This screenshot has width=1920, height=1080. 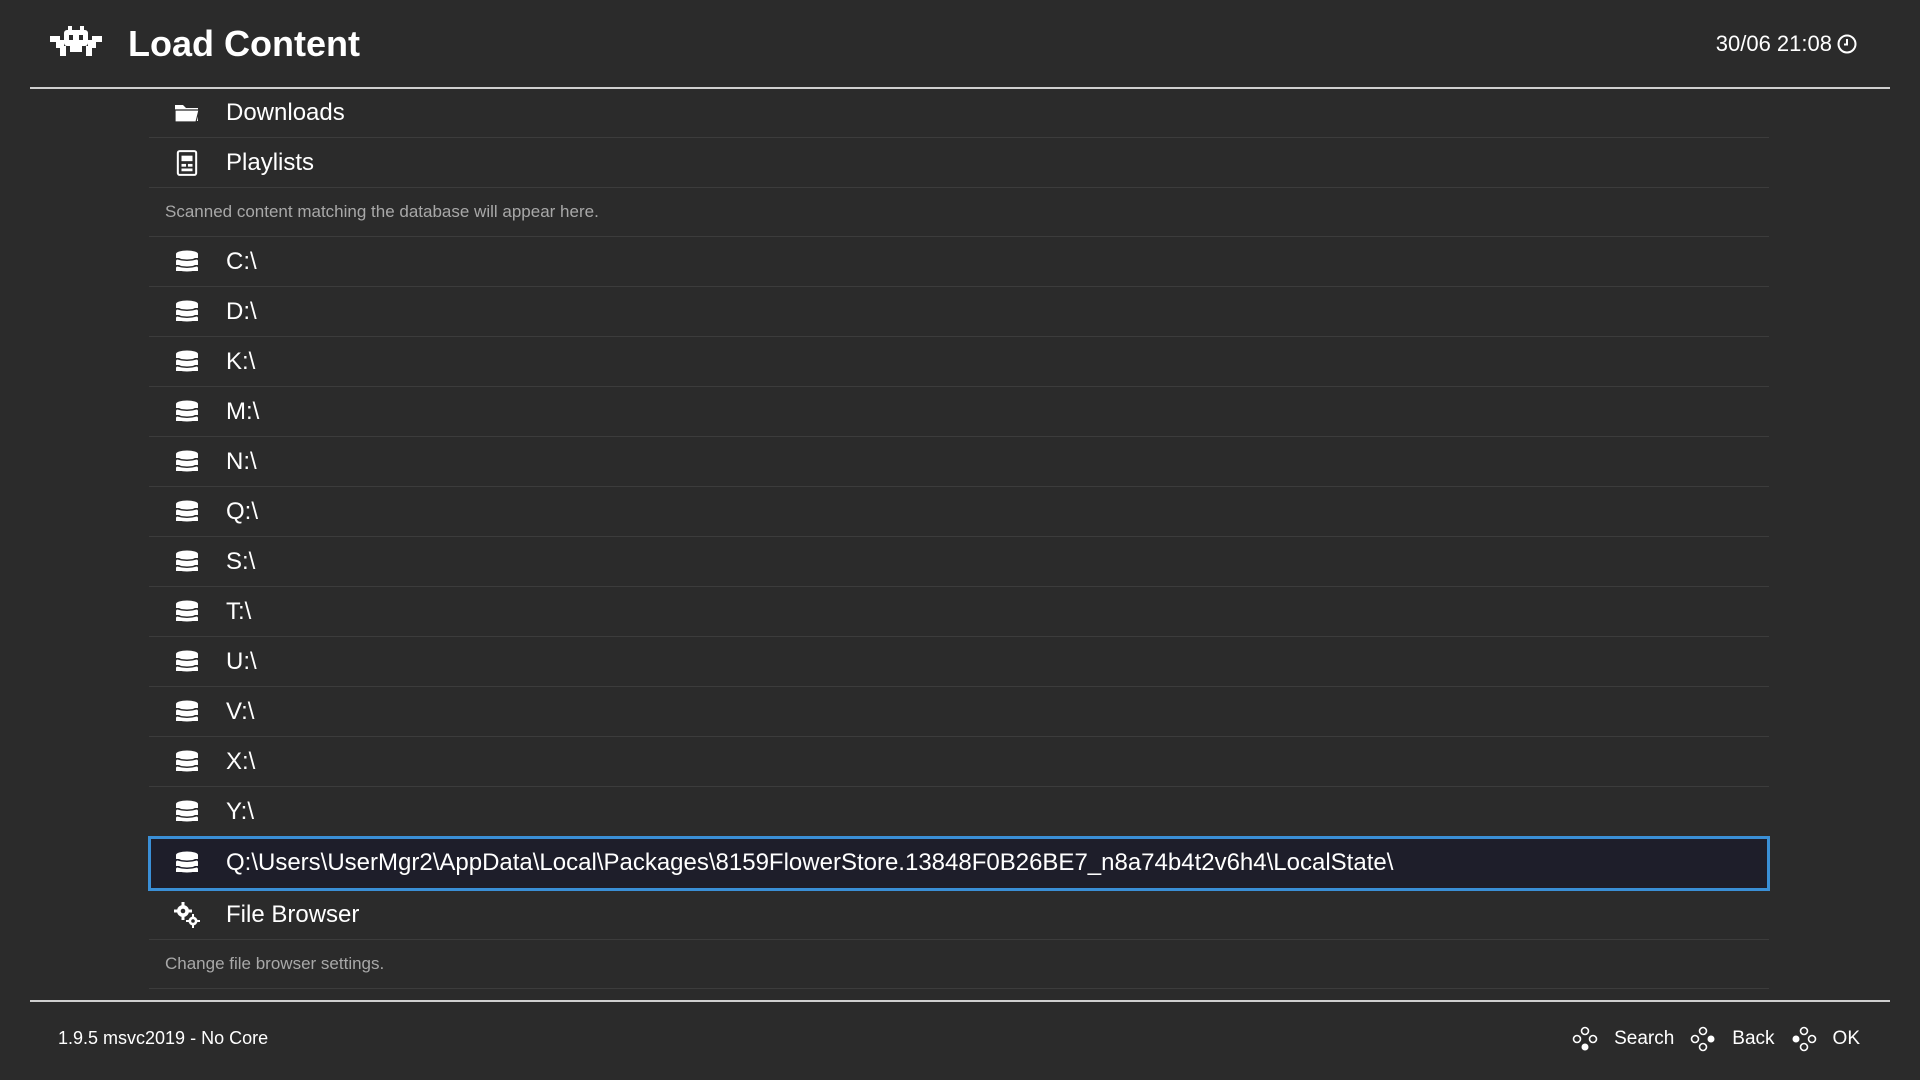 What do you see at coordinates (241, 661) in the screenshot?
I see `drive-label: U:\` at bounding box center [241, 661].